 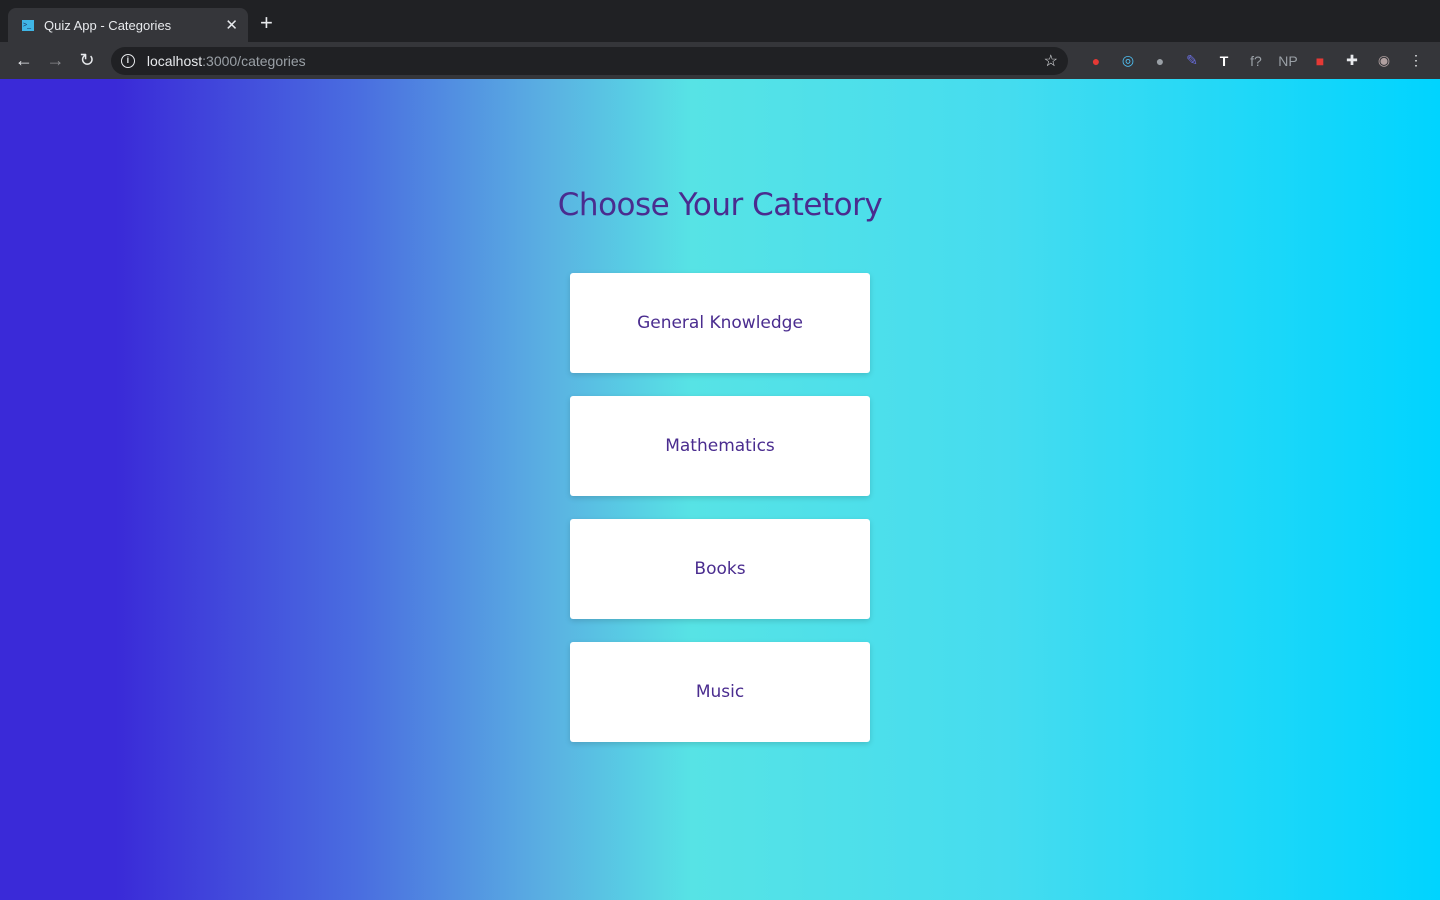 I want to click on page-title: Choose Your Catetory, so click(x=720, y=205).